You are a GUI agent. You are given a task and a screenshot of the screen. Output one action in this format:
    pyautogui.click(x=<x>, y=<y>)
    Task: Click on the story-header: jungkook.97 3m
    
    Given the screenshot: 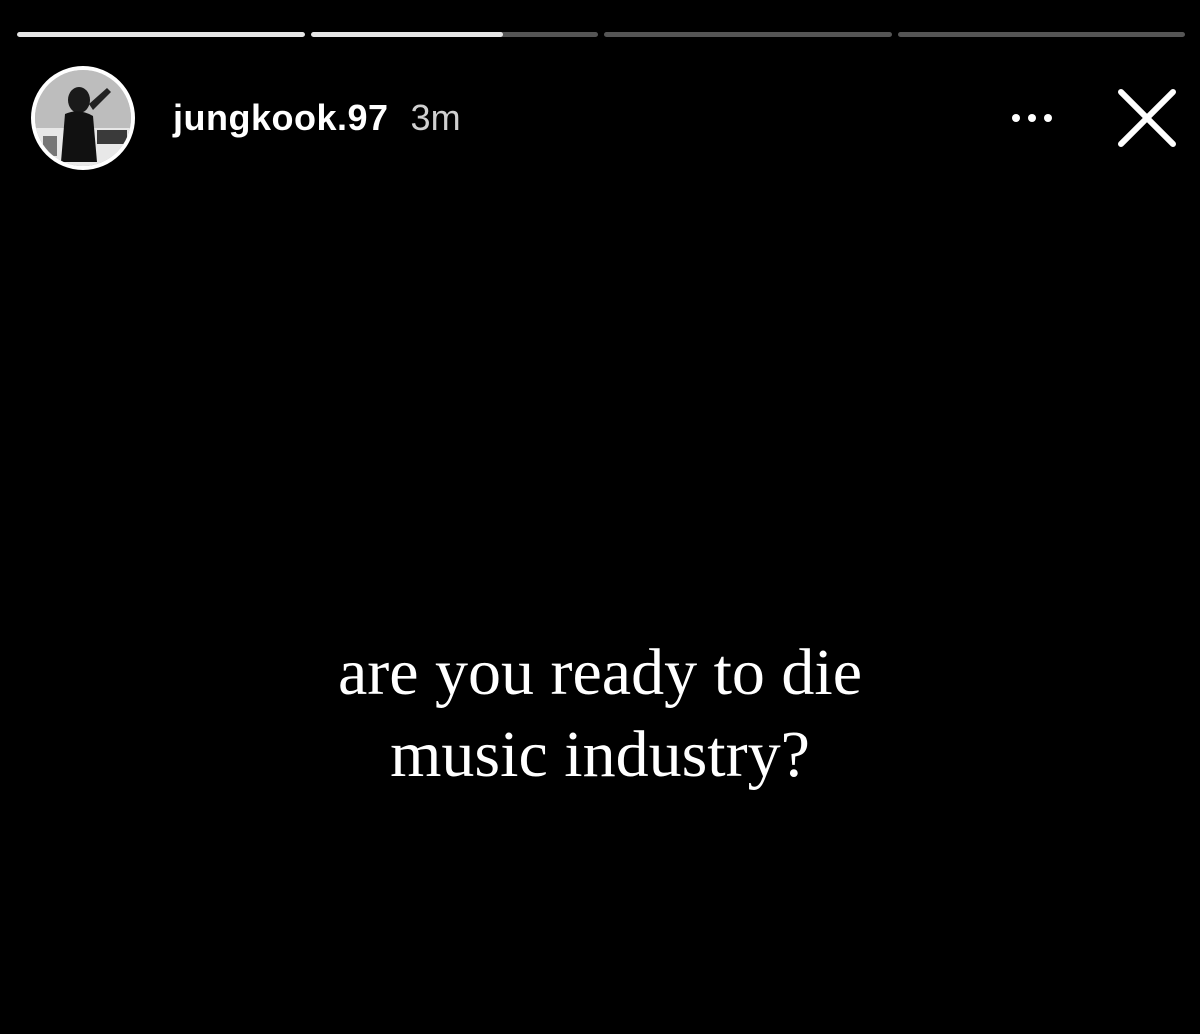 What is the action you would take?
    pyautogui.click(x=606, y=118)
    